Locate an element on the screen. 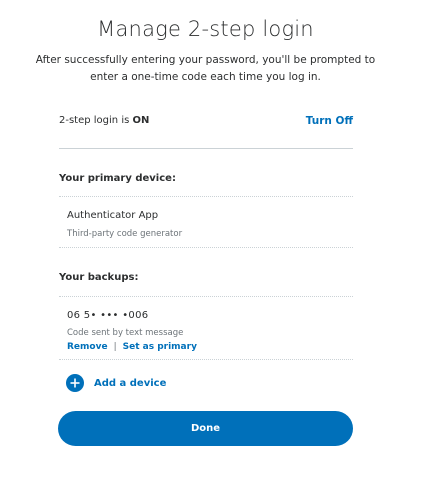 The width and height of the screenshot is (431, 480). add-device-button: Add a device is located at coordinates (116, 383).